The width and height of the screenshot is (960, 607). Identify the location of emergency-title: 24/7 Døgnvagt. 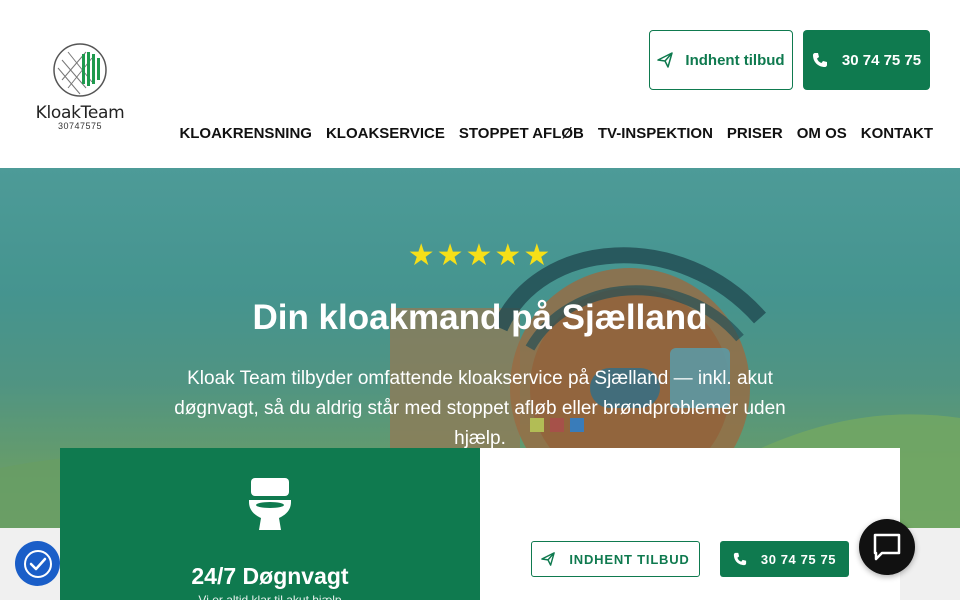
(270, 576).